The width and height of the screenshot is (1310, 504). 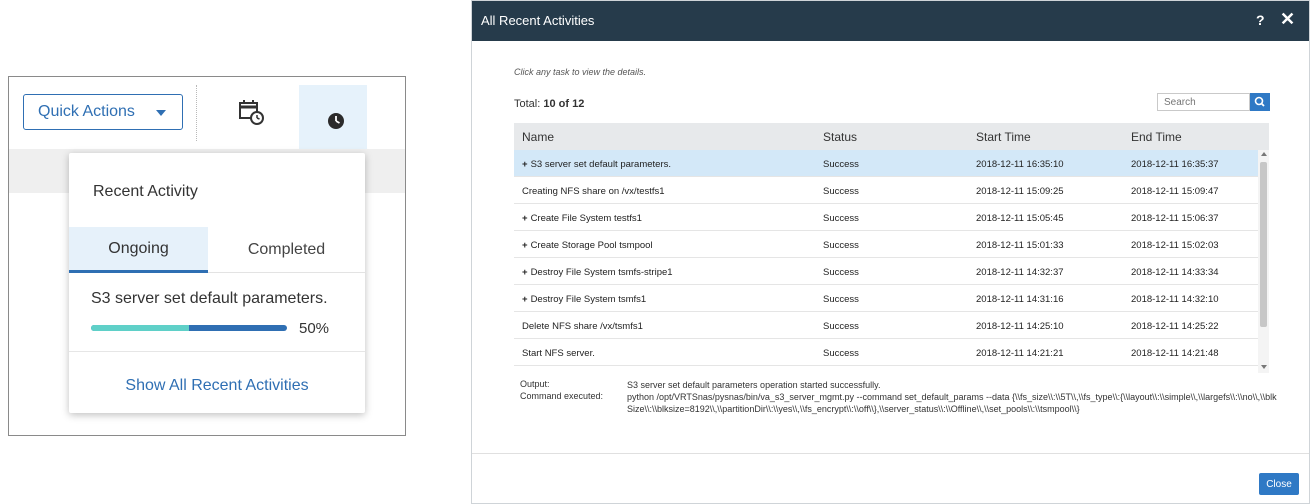 I want to click on clock-icon, so click(x=336, y=121).